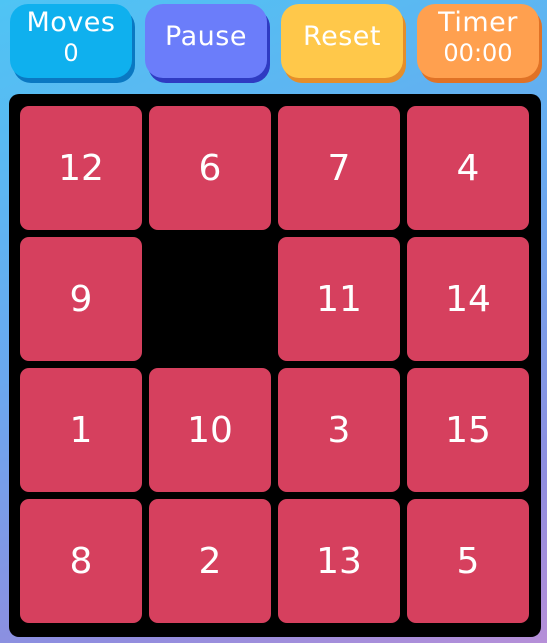 The height and width of the screenshot is (643, 547). I want to click on puzzle-tile: 15, so click(468, 430).